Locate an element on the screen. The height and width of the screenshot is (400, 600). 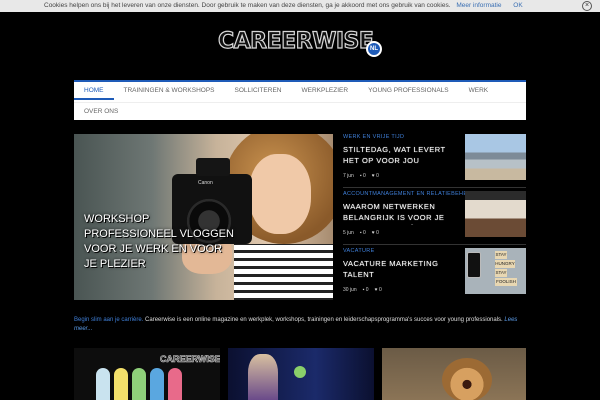
article-meta: 5 jun ▪ 0 ♥ 0 is located at coordinates (361, 233).